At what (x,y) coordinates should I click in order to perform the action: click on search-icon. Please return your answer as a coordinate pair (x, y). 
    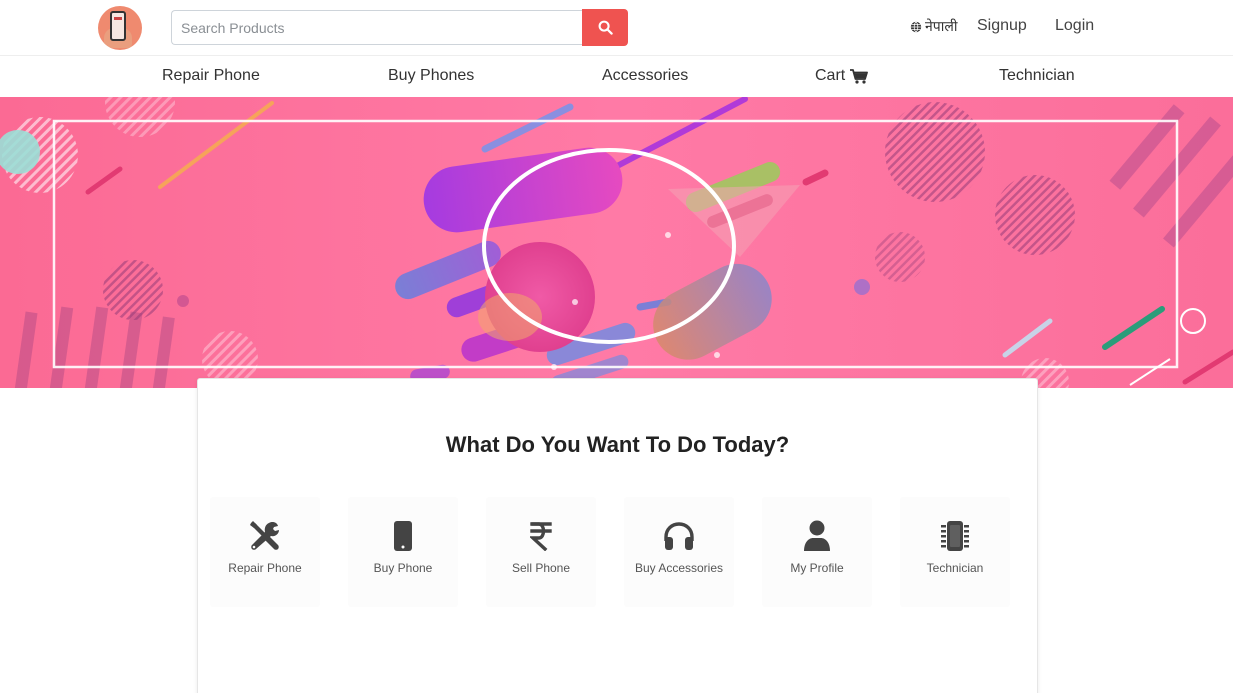
    Looking at the image, I should click on (605, 27).